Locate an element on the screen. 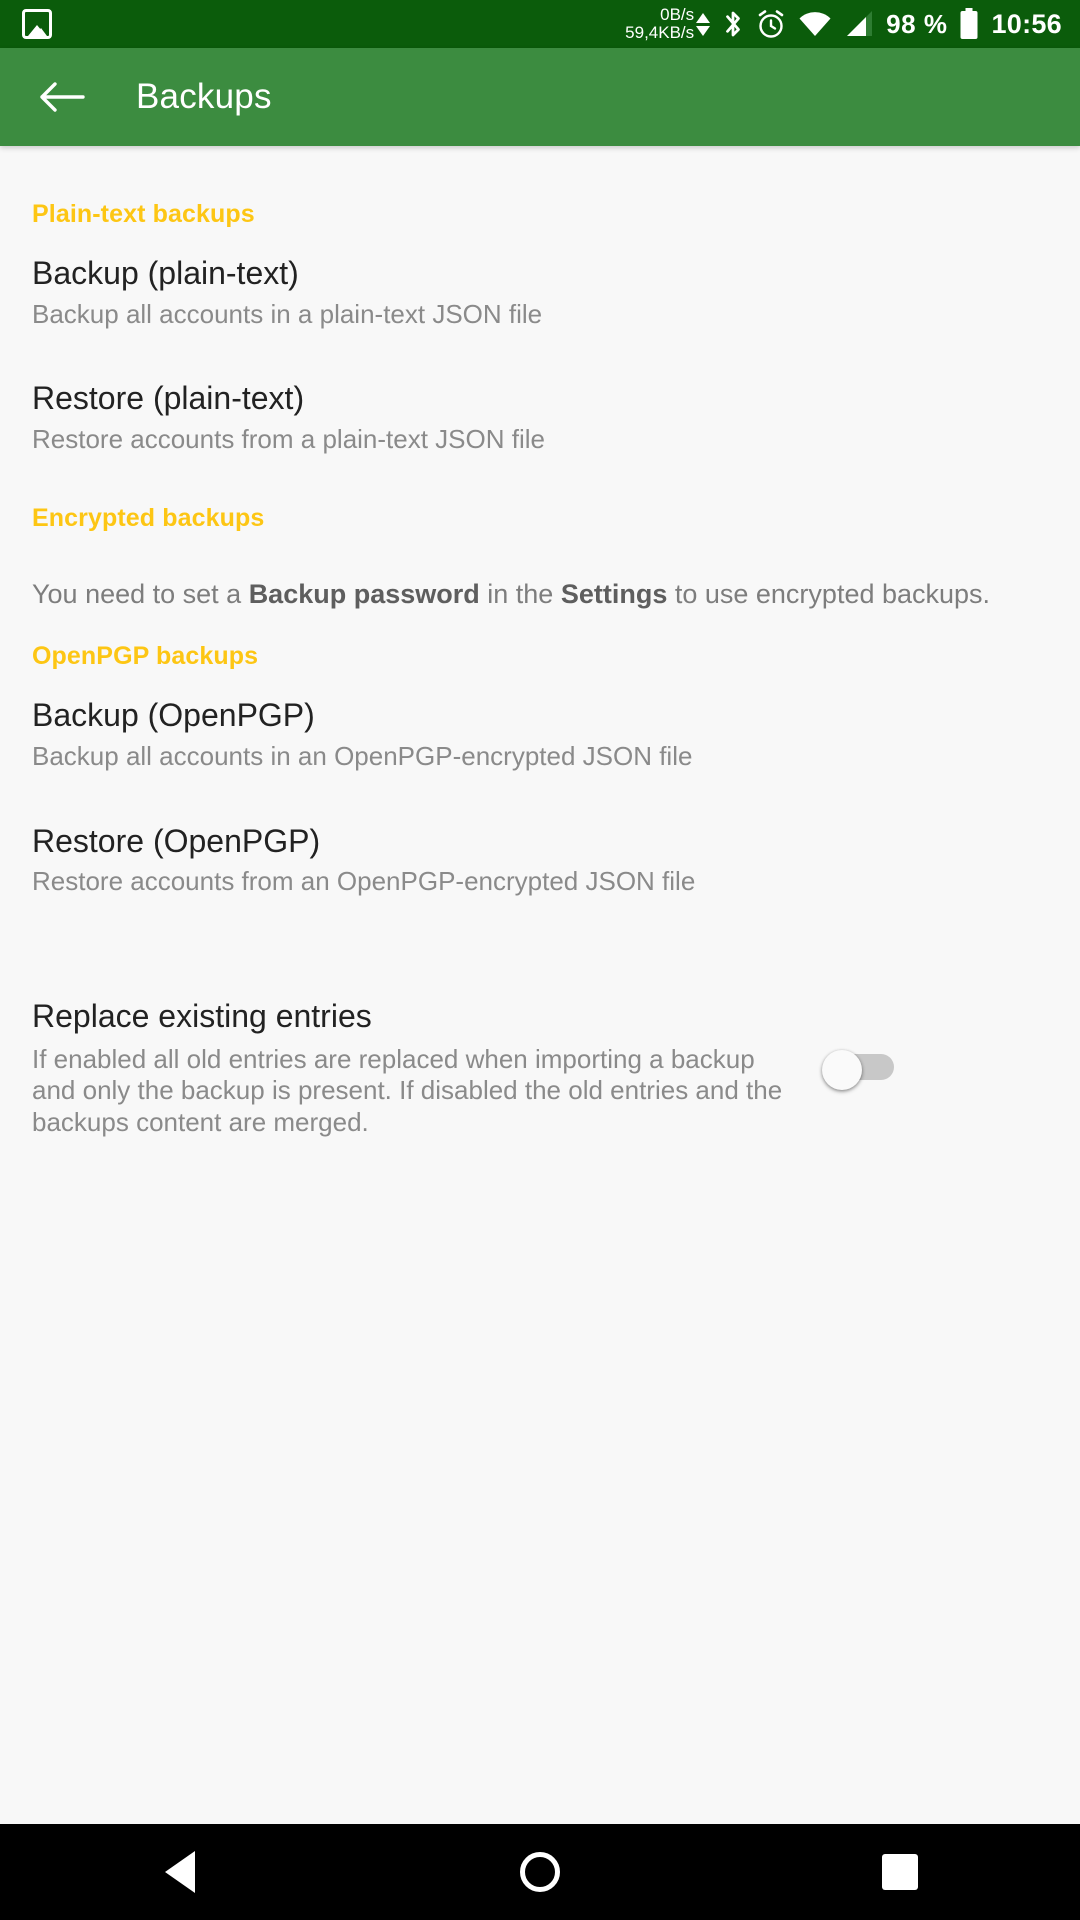 Image resolution: width=1080 pixels, height=1920 pixels. section-header-openpgp: OpenPGP backups is located at coordinates (145, 656).